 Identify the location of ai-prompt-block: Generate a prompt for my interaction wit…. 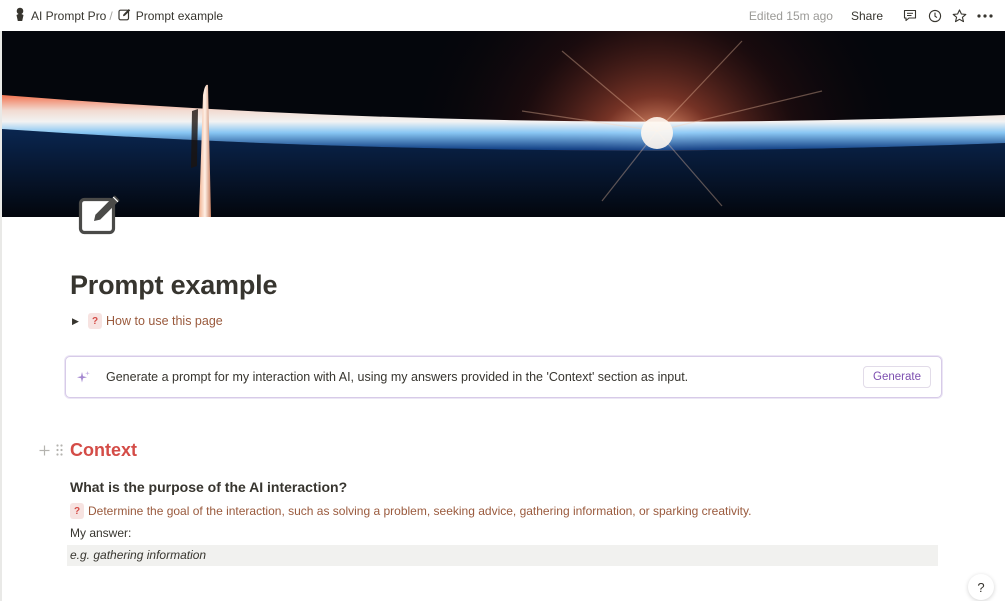
(503, 377).